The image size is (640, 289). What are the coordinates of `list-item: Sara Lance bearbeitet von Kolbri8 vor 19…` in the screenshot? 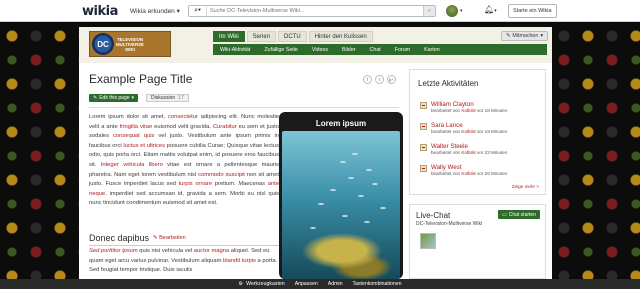 It's located at (463, 128).